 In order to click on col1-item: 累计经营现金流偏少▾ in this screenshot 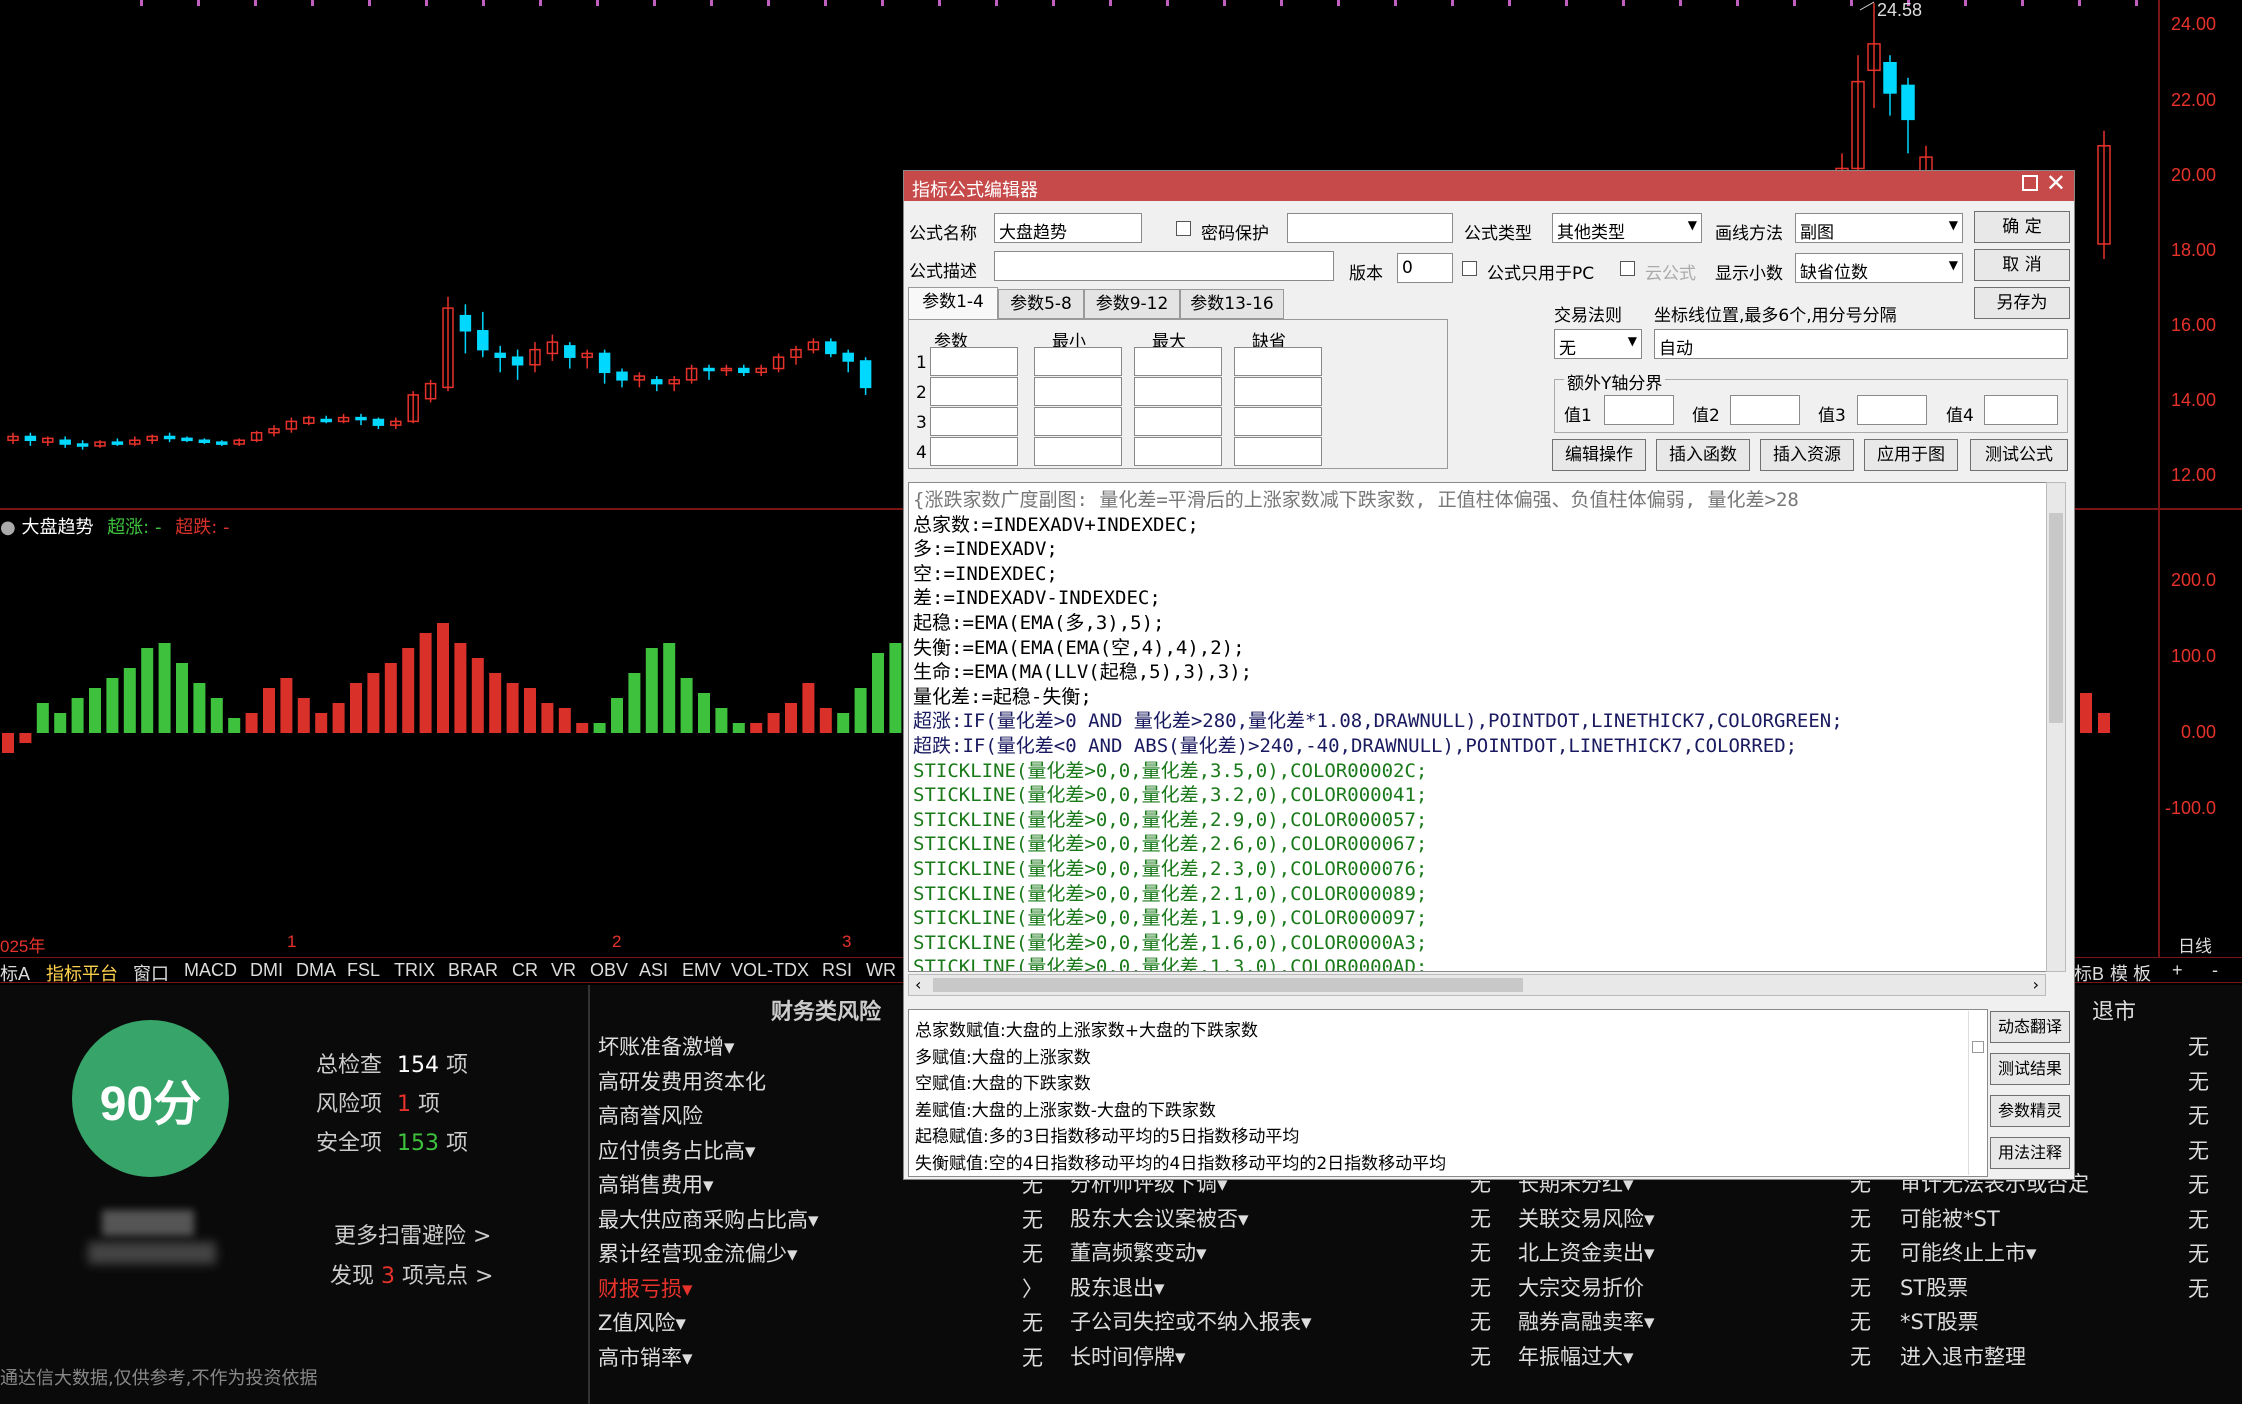, I will do `click(698, 1253)`.